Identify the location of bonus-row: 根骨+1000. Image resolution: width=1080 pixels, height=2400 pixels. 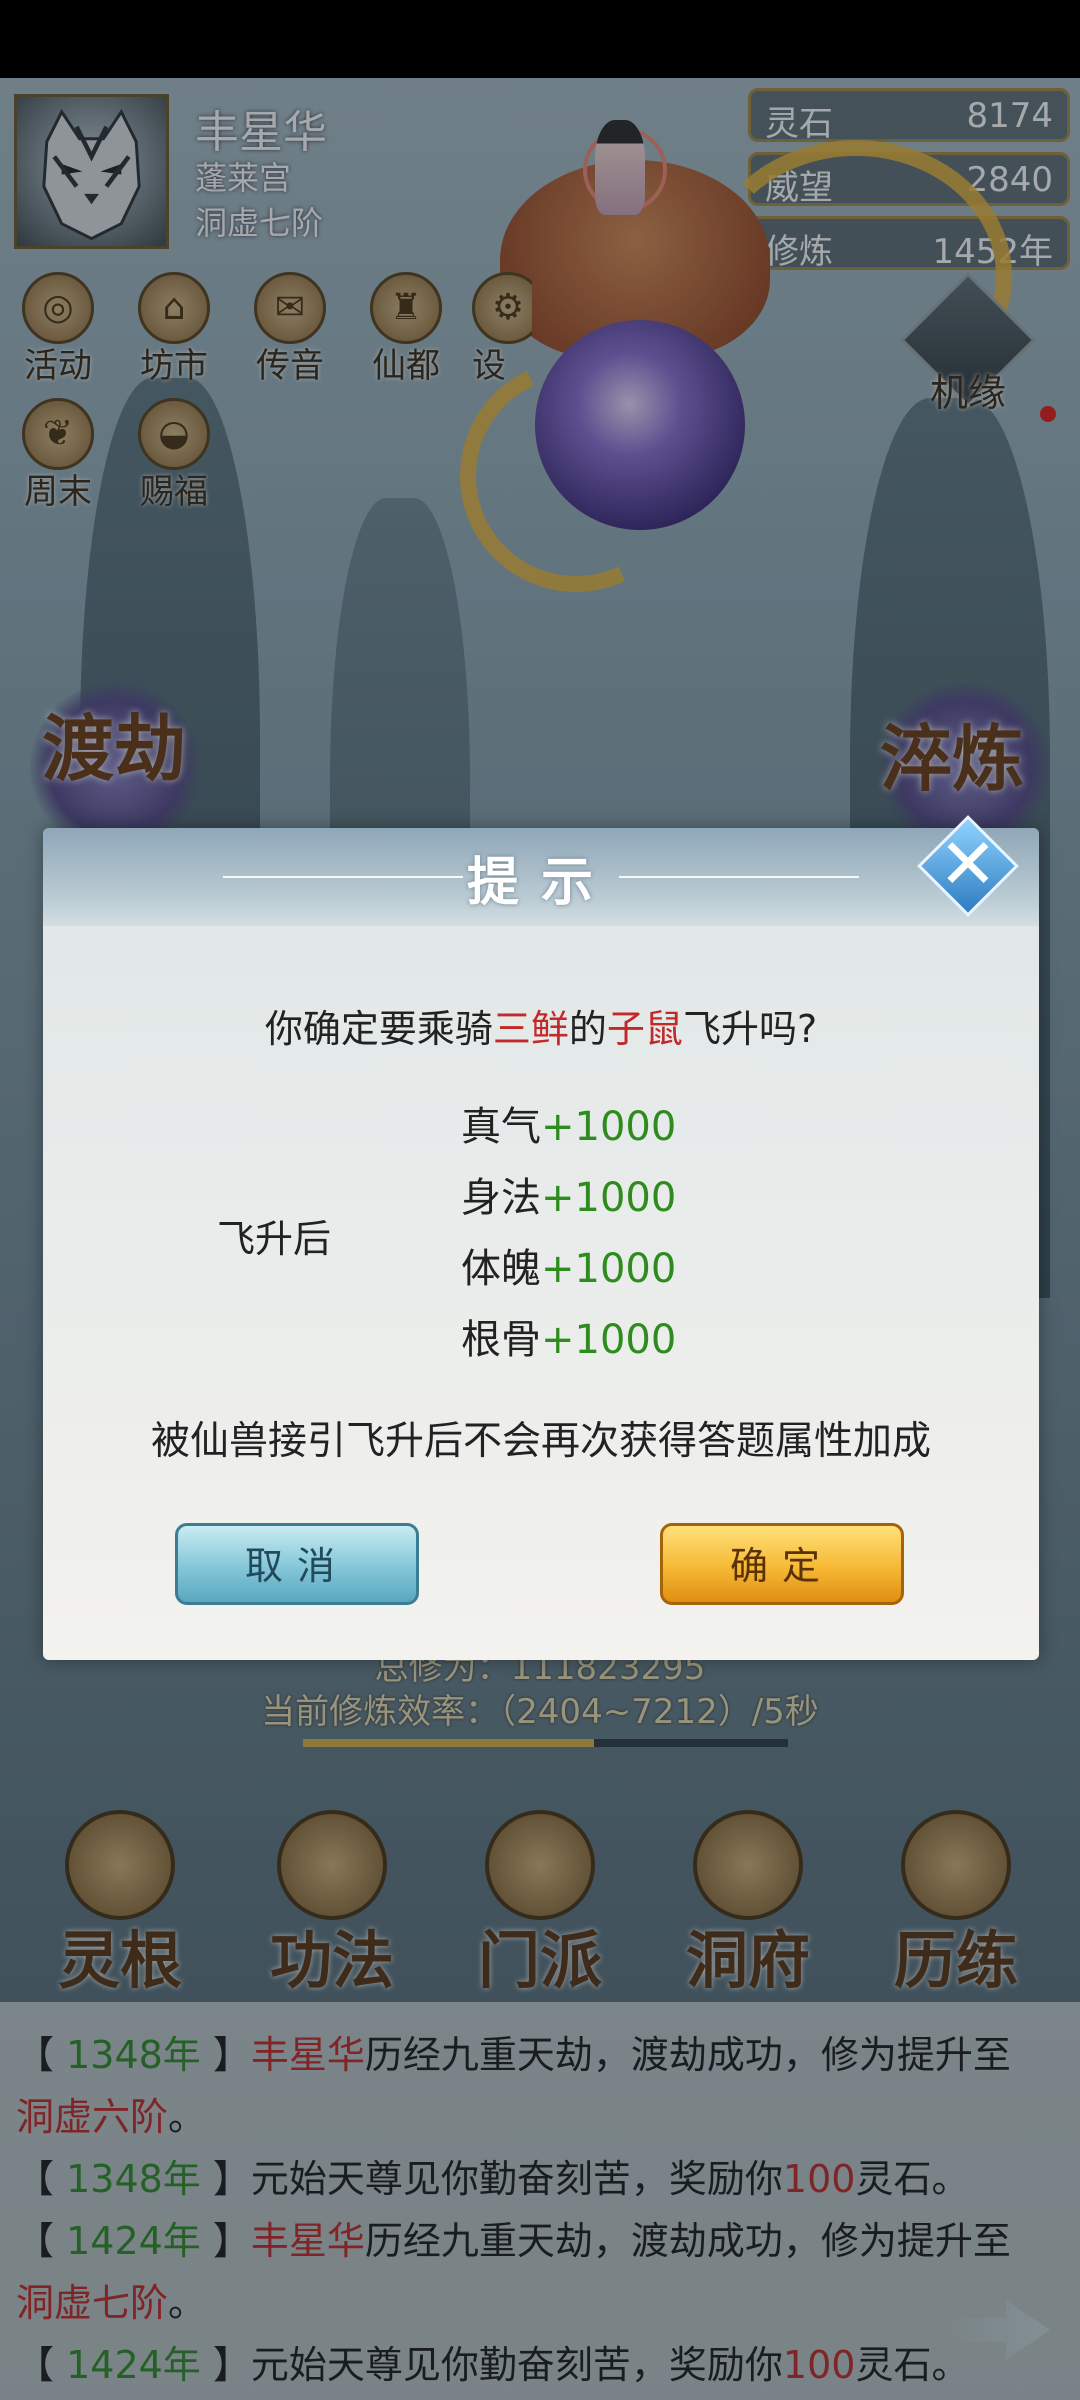
(568, 1336).